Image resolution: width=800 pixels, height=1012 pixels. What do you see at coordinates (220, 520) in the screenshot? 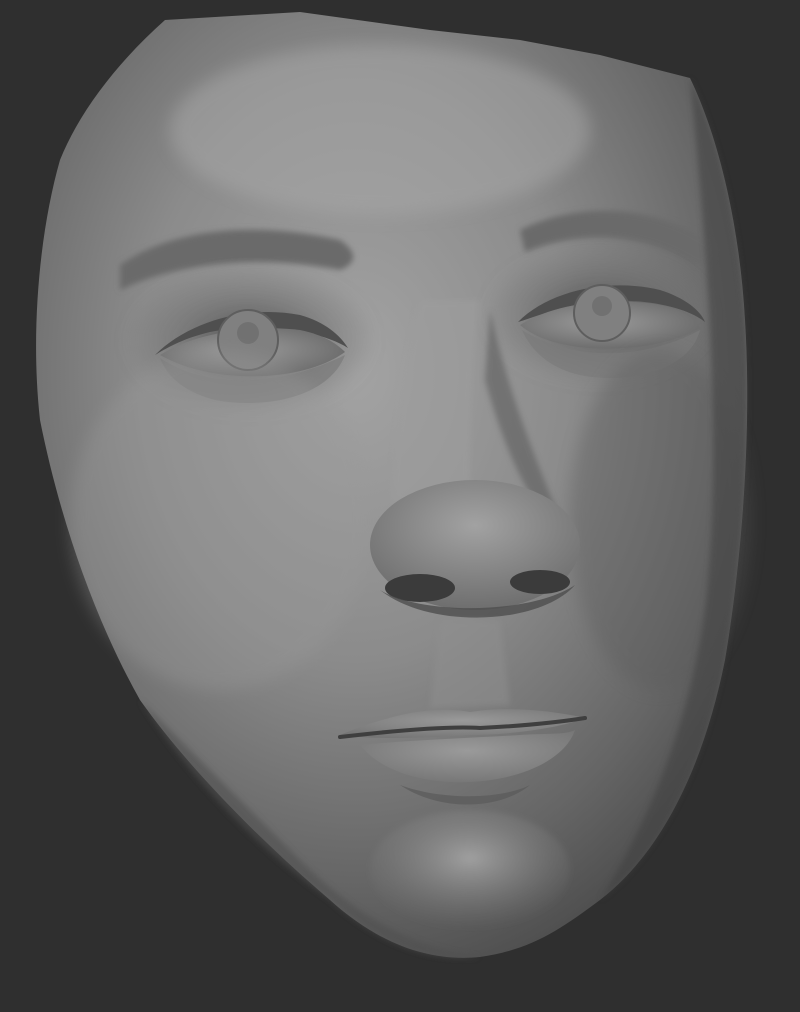
I see `left-cheek` at bounding box center [220, 520].